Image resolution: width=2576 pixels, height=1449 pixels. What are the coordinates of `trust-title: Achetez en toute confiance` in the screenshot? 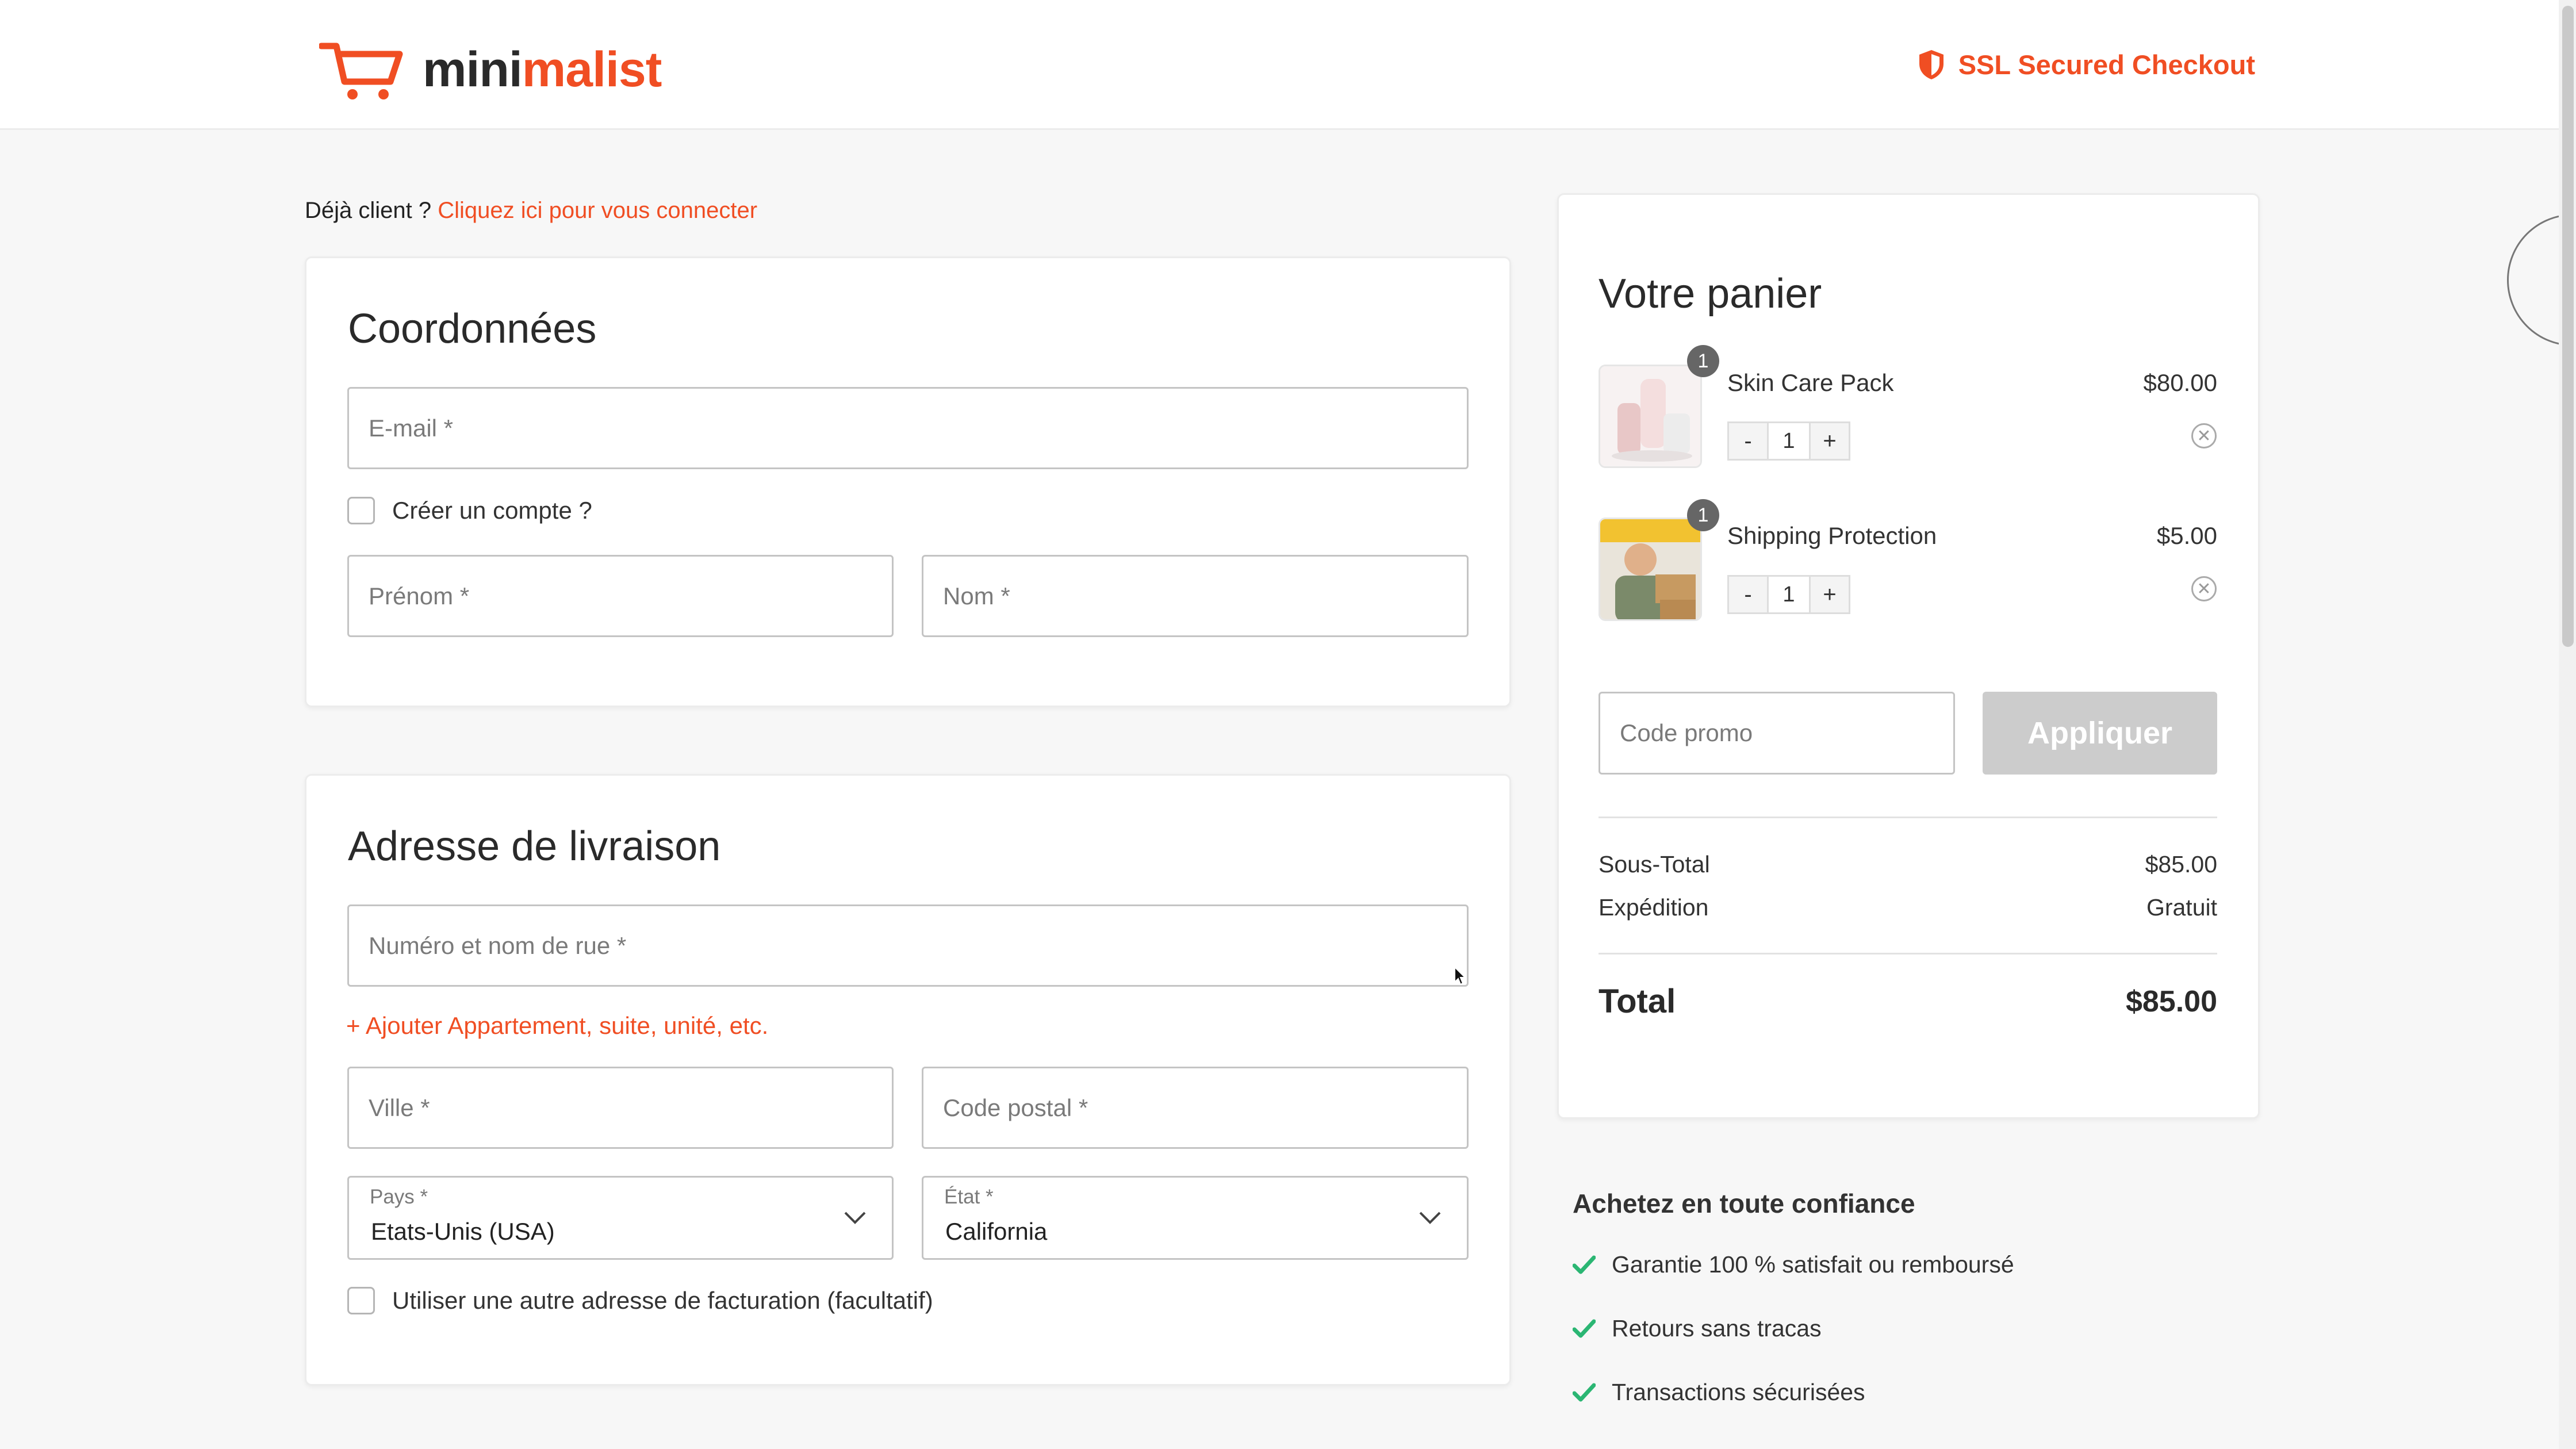 It's located at (1744, 1203).